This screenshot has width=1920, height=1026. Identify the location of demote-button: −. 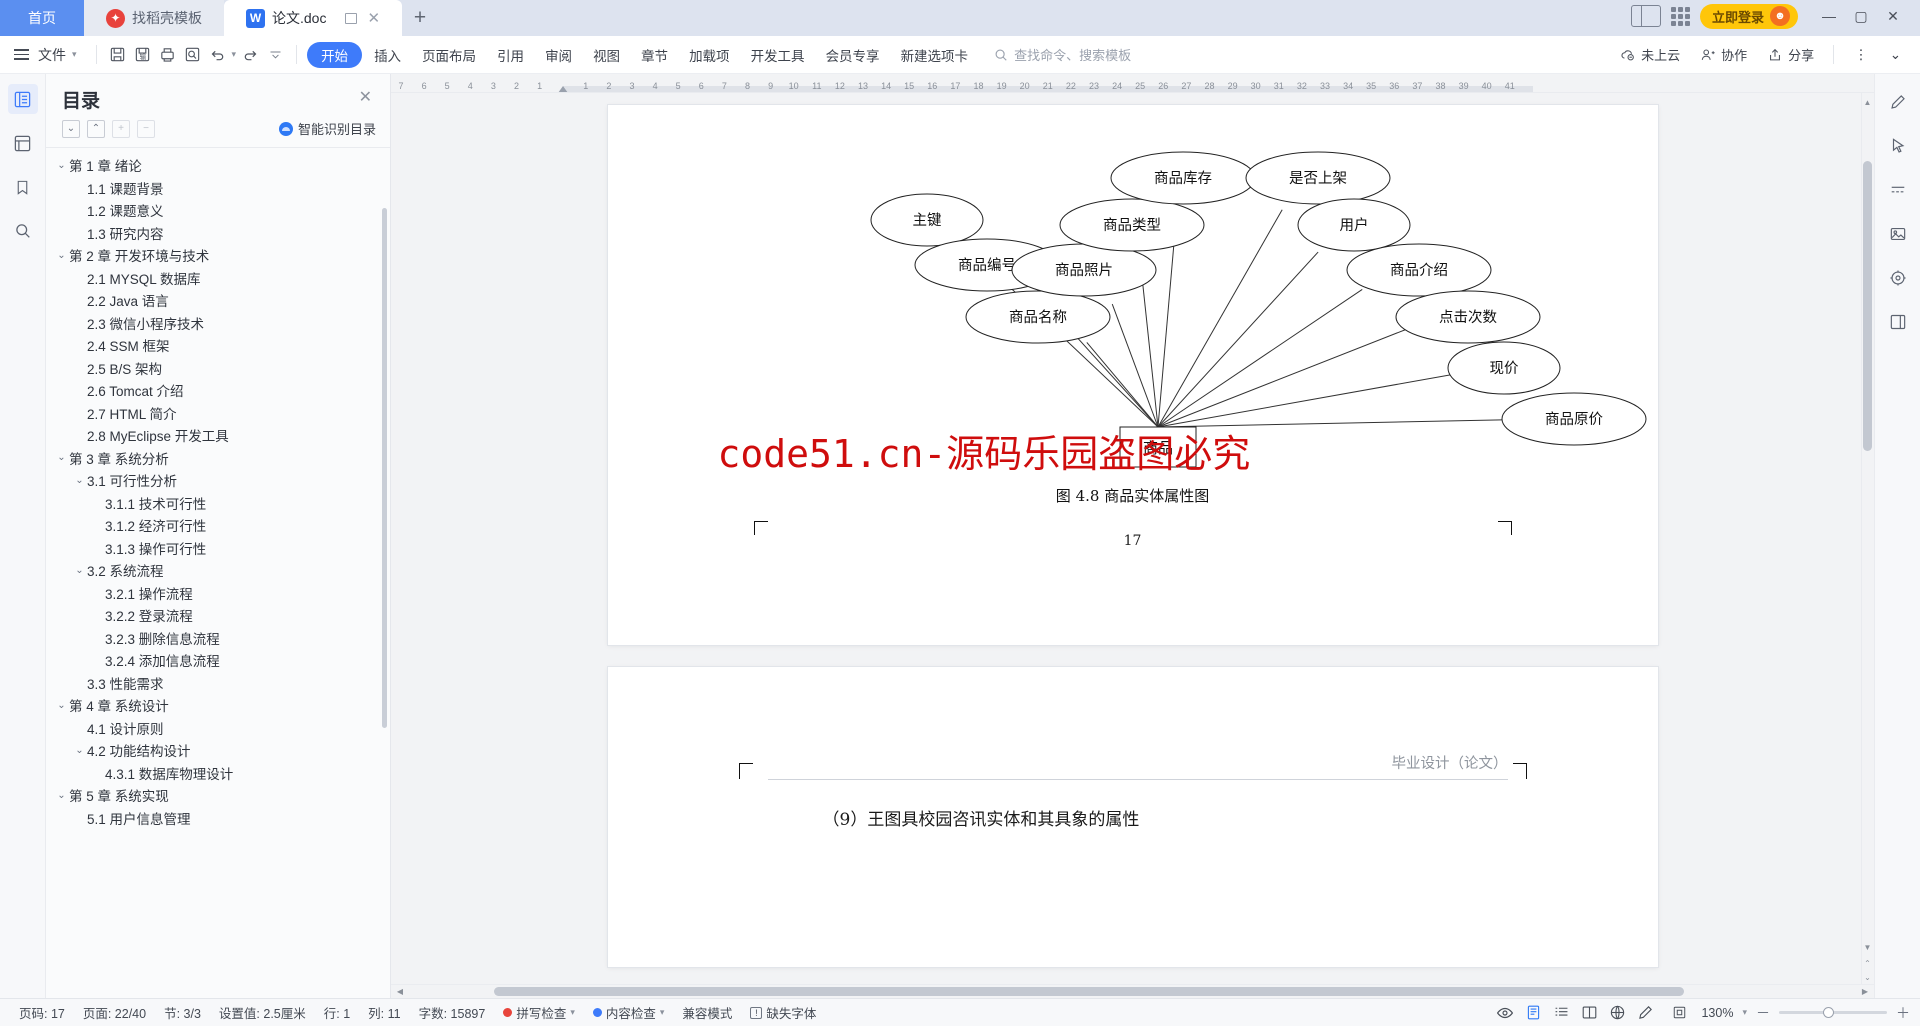
(146, 128).